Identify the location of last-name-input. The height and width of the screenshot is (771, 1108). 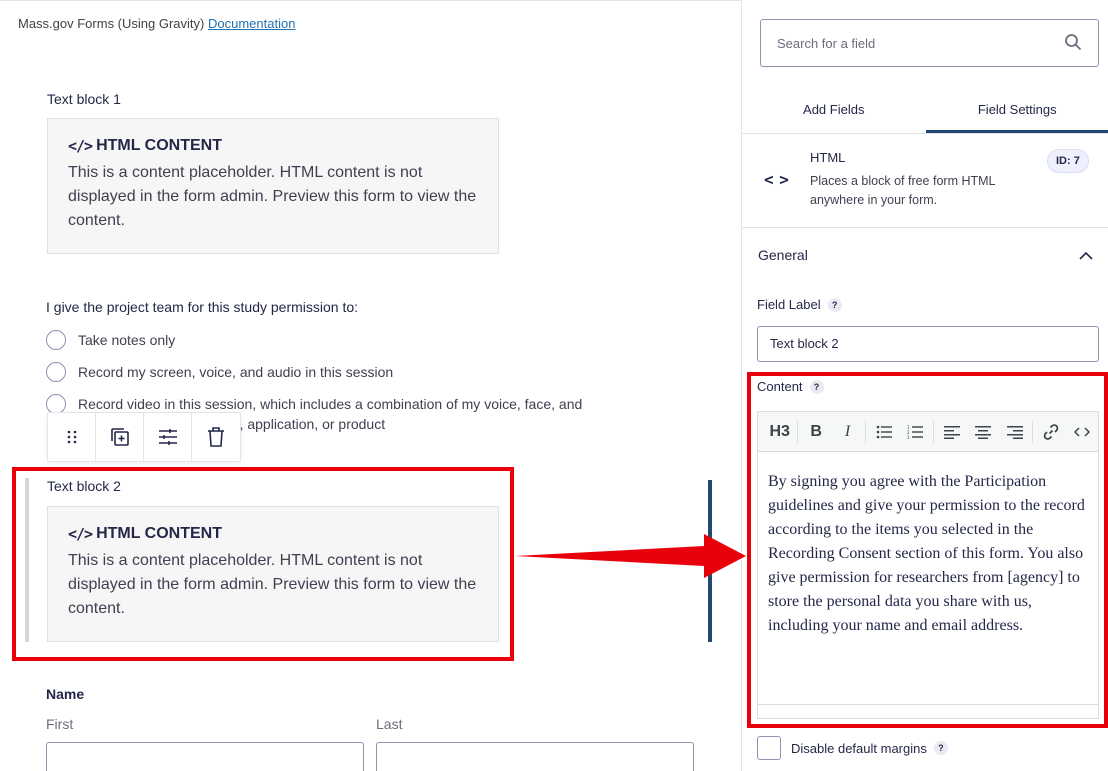
(535, 756).